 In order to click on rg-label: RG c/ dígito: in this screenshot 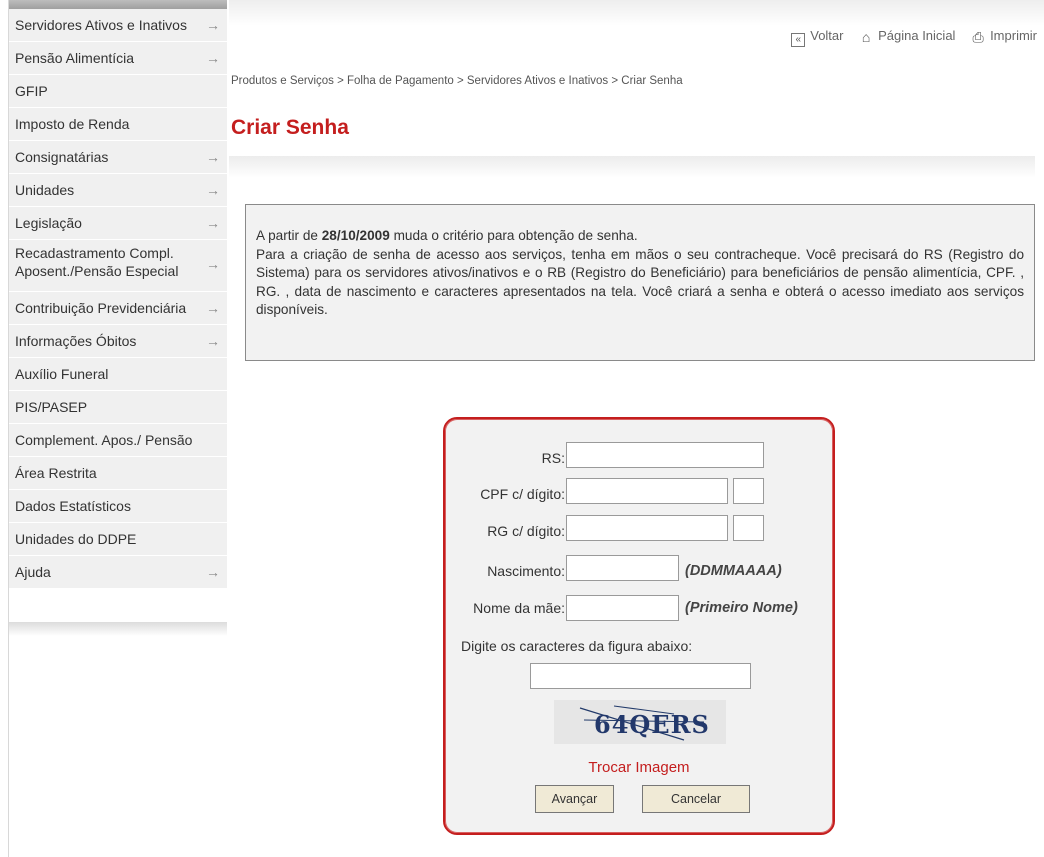, I will do `click(526, 531)`.